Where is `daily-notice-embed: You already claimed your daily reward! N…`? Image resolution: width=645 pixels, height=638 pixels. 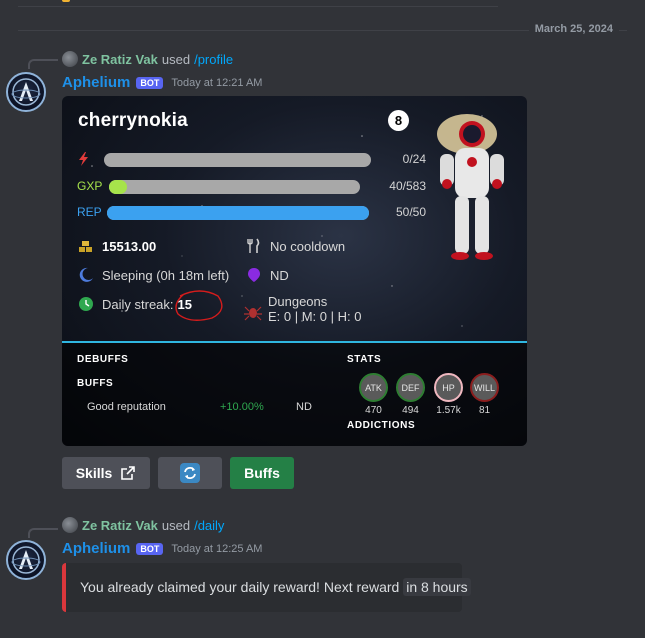 daily-notice-embed: You already claimed your daily reward! N… is located at coordinates (266, 587).